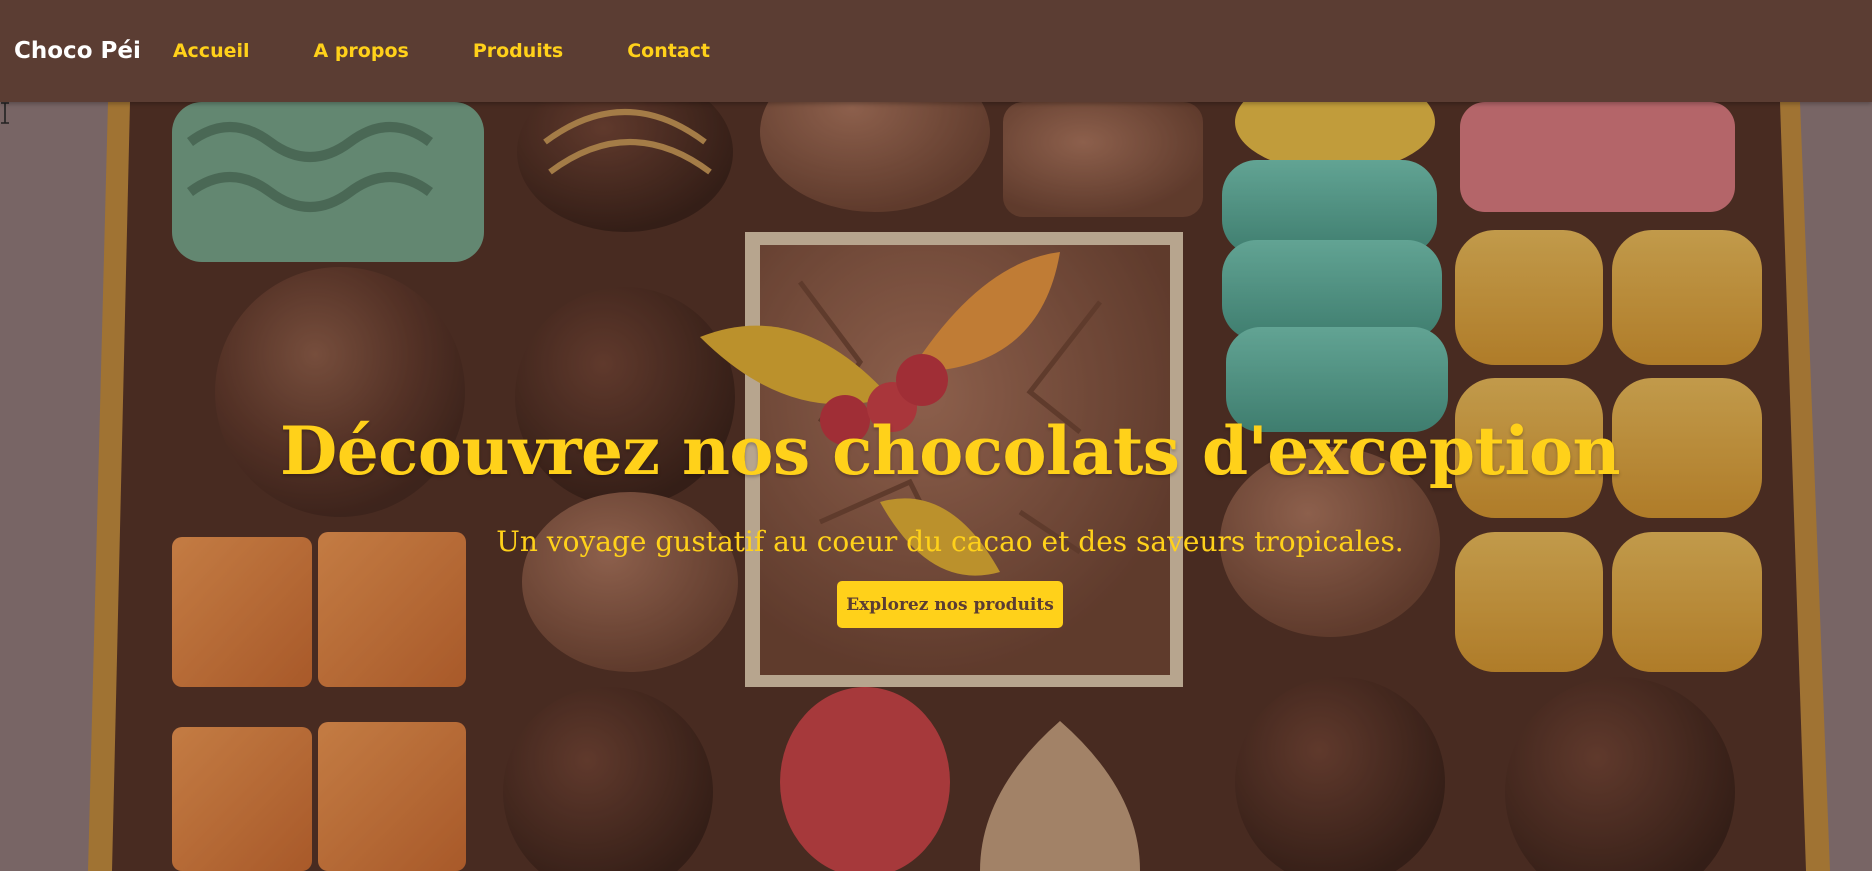  What do you see at coordinates (211, 51) in the screenshot?
I see `nav-link-accueil: Accueil` at bounding box center [211, 51].